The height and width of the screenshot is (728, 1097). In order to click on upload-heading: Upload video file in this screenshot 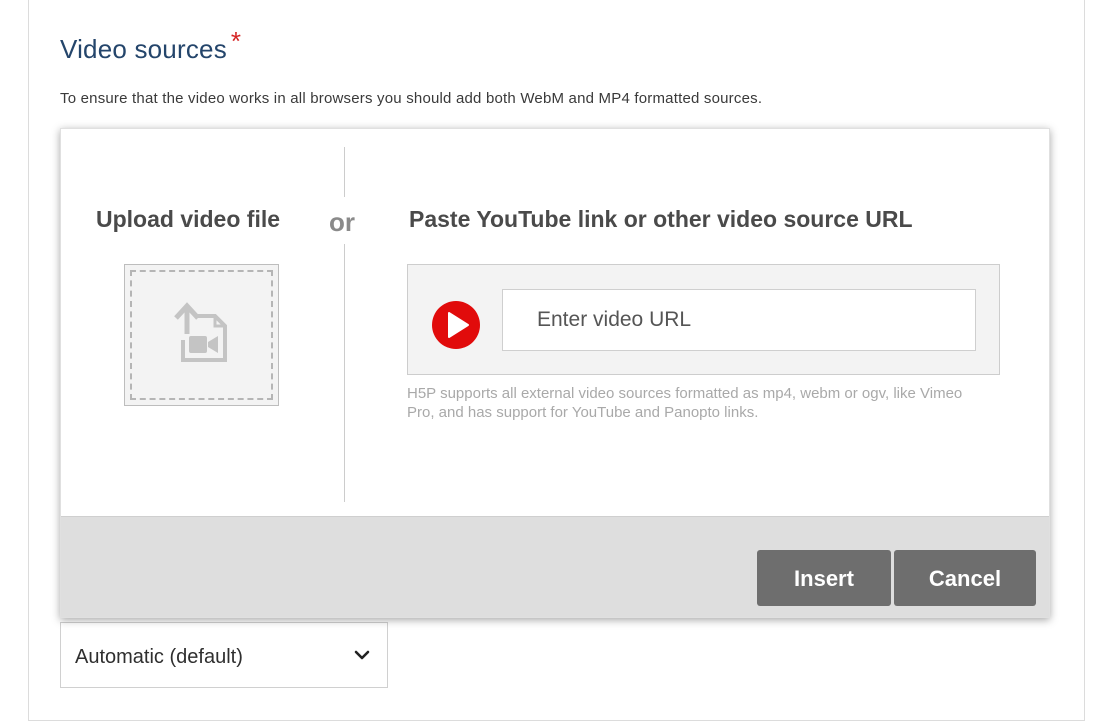, I will do `click(188, 219)`.